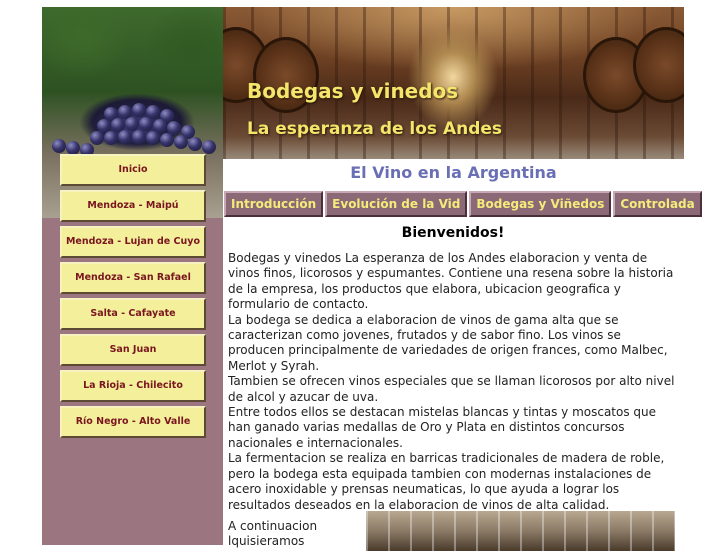  I want to click on section-title: El Vino en la Argentina, so click(453, 172).